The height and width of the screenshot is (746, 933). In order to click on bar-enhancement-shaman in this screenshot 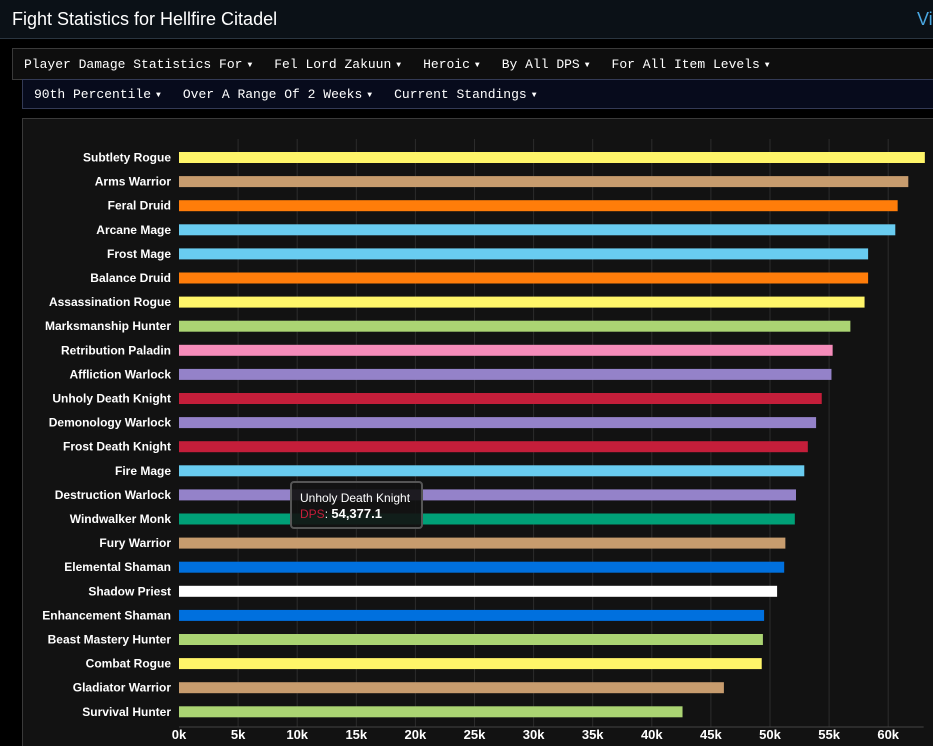, I will do `click(472, 615)`.